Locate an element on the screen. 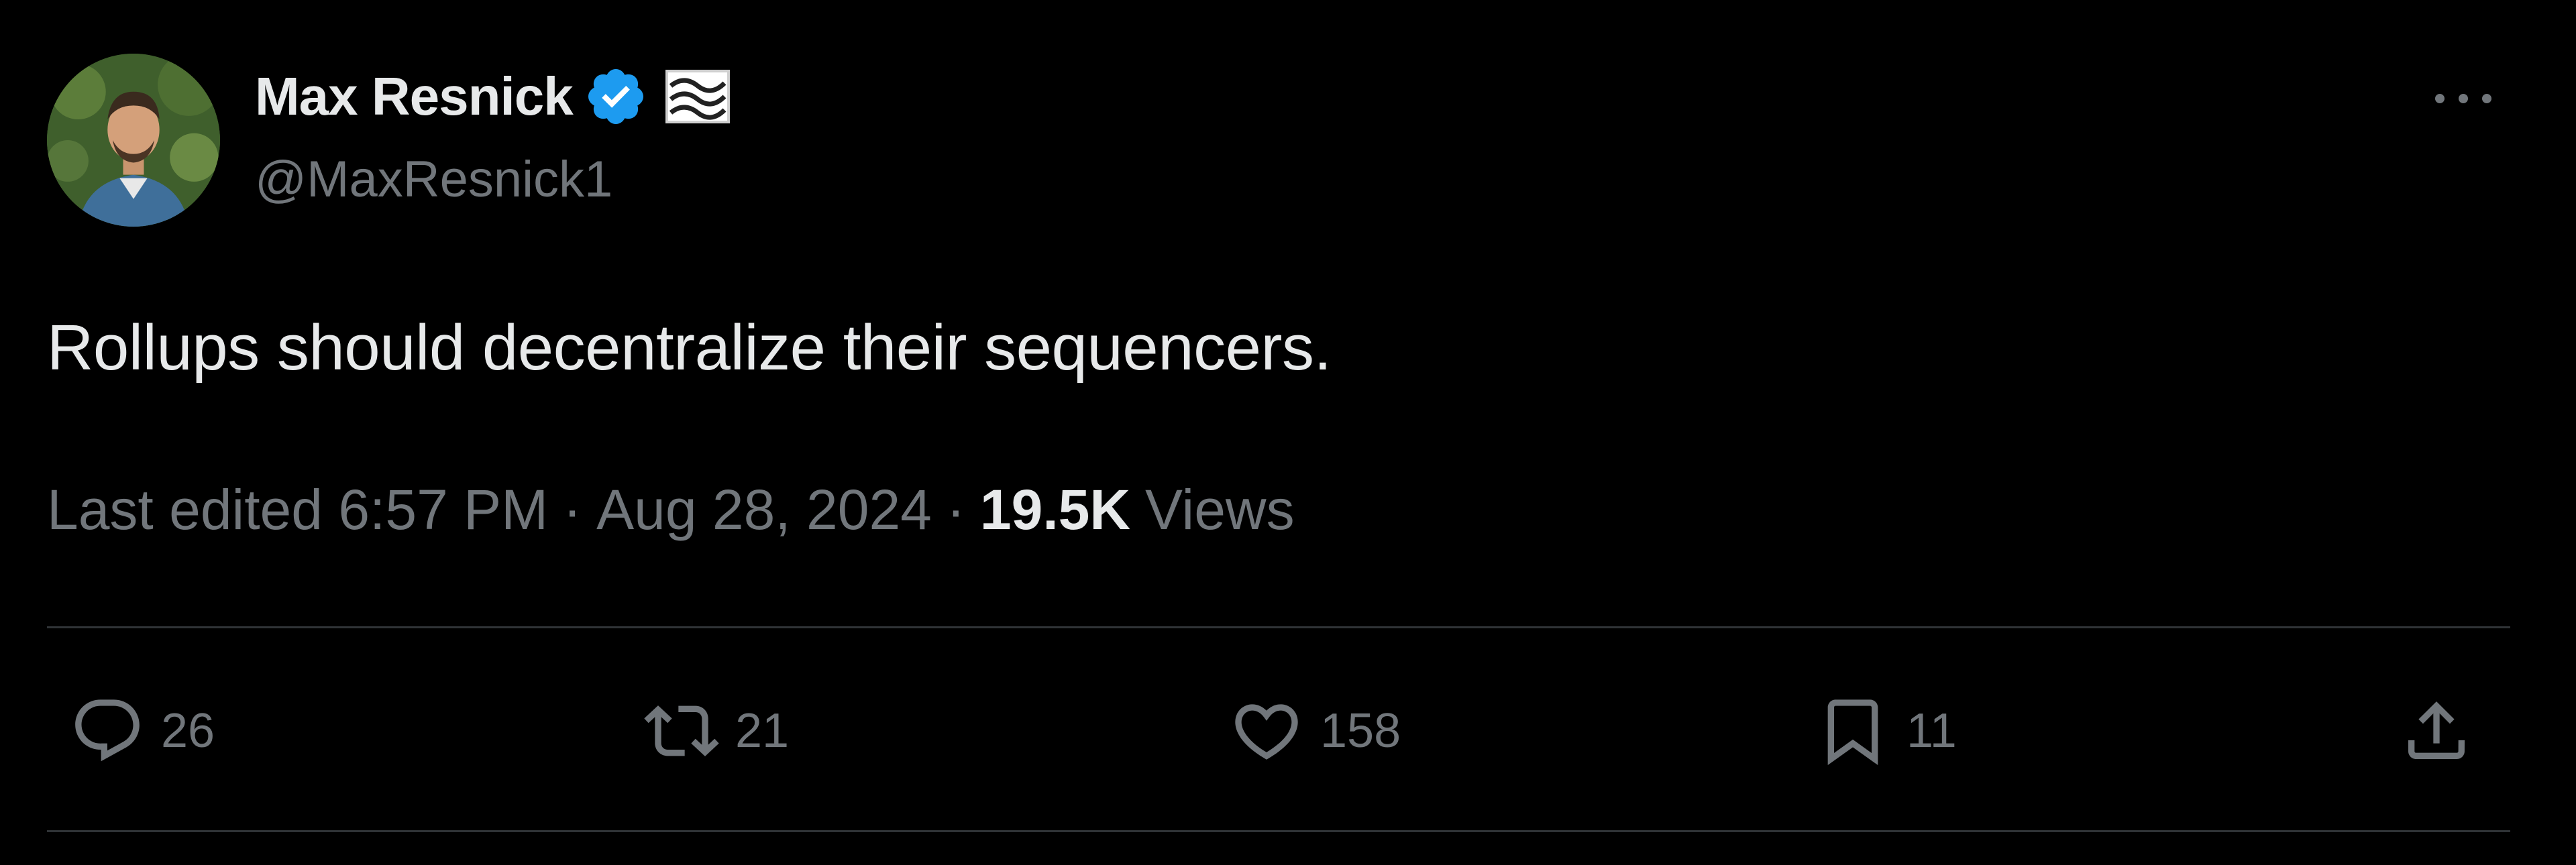 This screenshot has width=2576, height=865. views-count: 19.5K is located at coordinates (1055, 509).